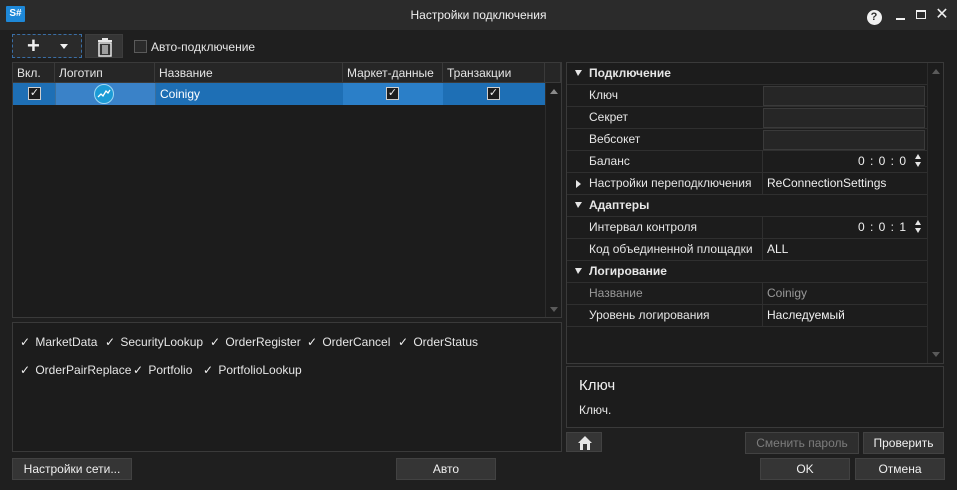 The width and height of the screenshot is (957, 490). Describe the element at coordinates (595, 410) in the screenshot. I see `description-text: Ключ.` at that location.